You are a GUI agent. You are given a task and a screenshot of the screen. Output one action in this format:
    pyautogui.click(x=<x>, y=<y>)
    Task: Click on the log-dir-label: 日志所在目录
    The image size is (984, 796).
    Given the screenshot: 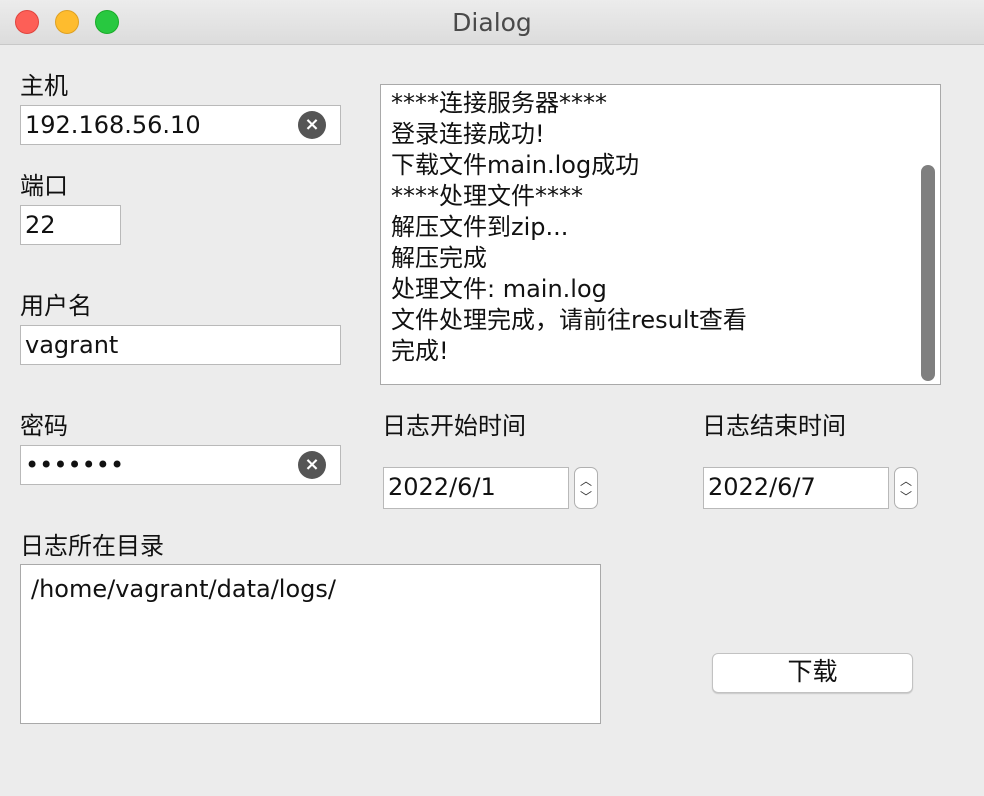 What is the action you would take?
    pyautogui.click(x=92, y=546)
    